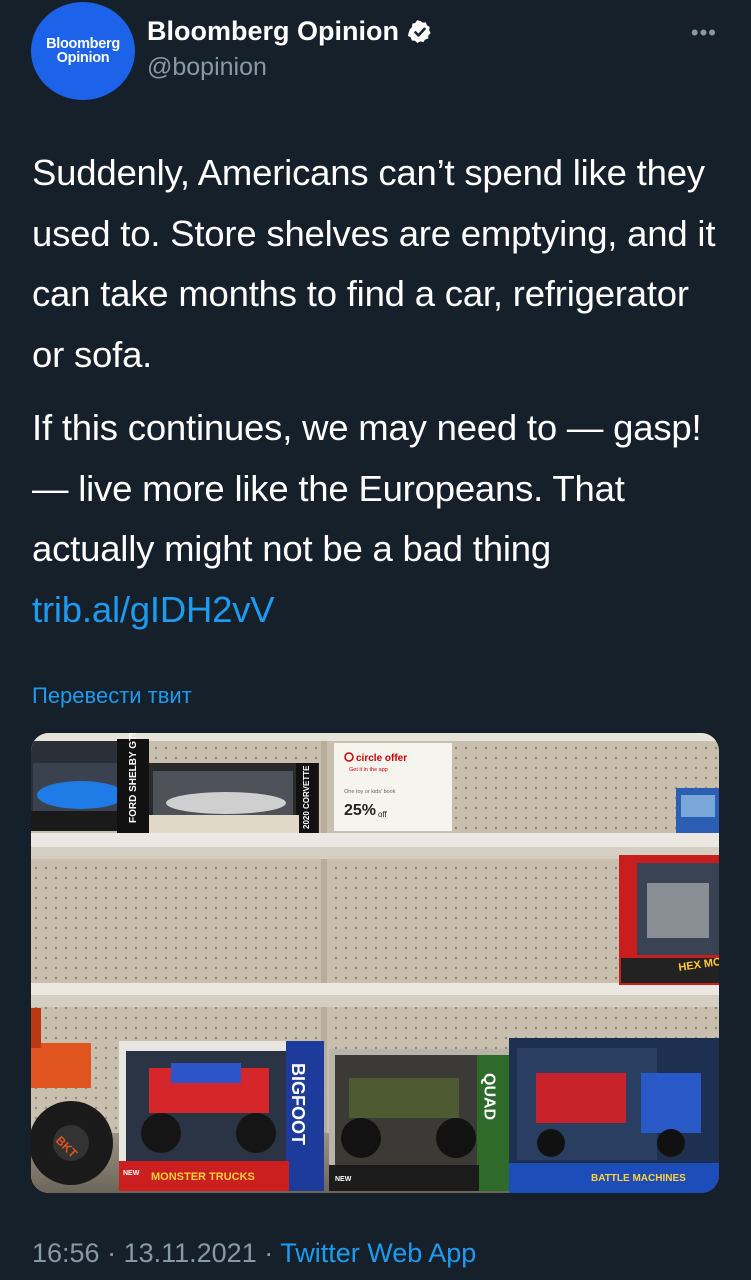  What do you see at coordinates (83, 58) in the screenshot?
I see `avatar-text-line2: Opinion` at bounding box center [83, 58].